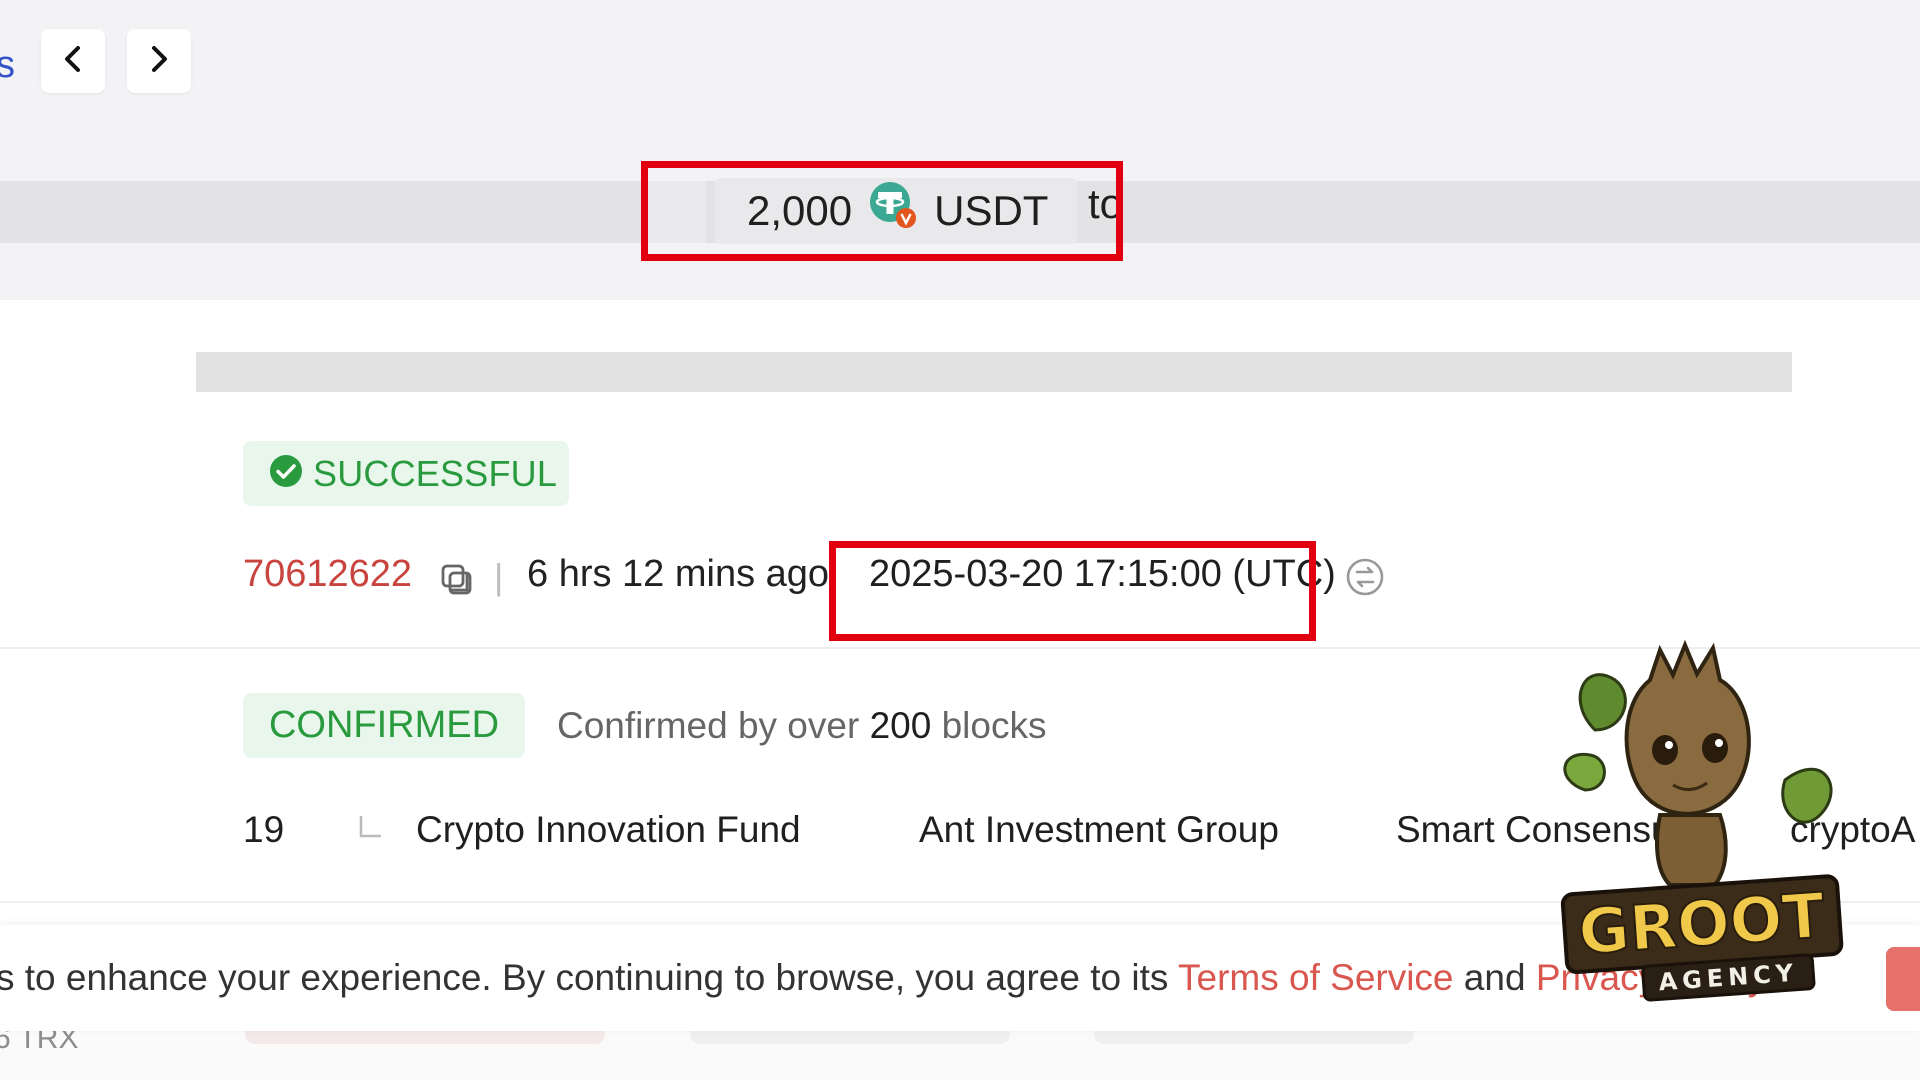 The image size is (1920, 1080). What do you see at coordinates (7, 65) in the screenshot?
I see `header-left-fragment: s` at bounding box center [7, 65].